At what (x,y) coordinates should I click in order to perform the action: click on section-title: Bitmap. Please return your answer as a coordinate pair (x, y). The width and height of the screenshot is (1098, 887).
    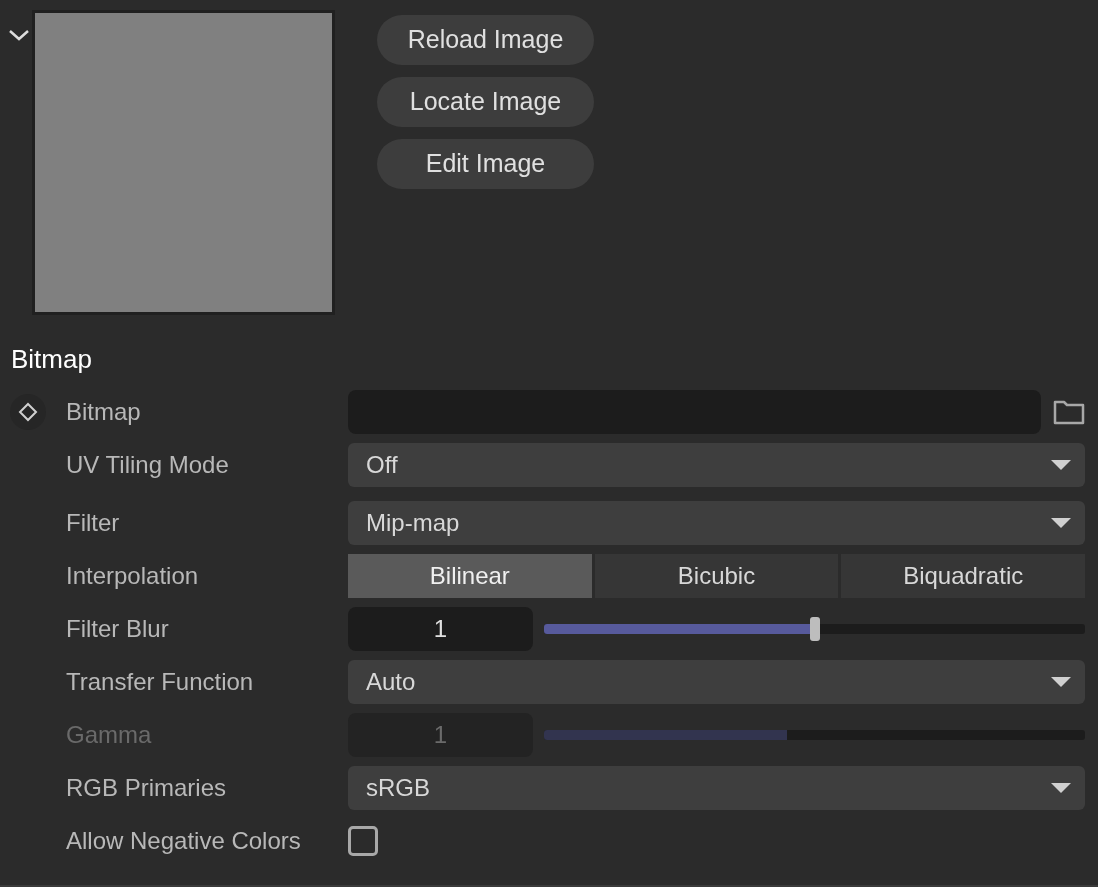
    Looking at the image, I should click on (51, 359).